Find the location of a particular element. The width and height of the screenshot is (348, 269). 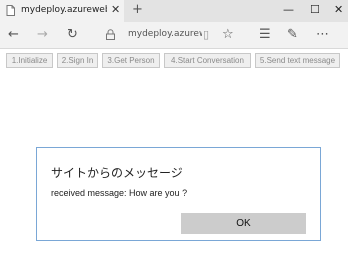

tab-strip: mydeploy.azurewebsites ✕ + — ☐ ✕ is located at coordinates (174, 11).